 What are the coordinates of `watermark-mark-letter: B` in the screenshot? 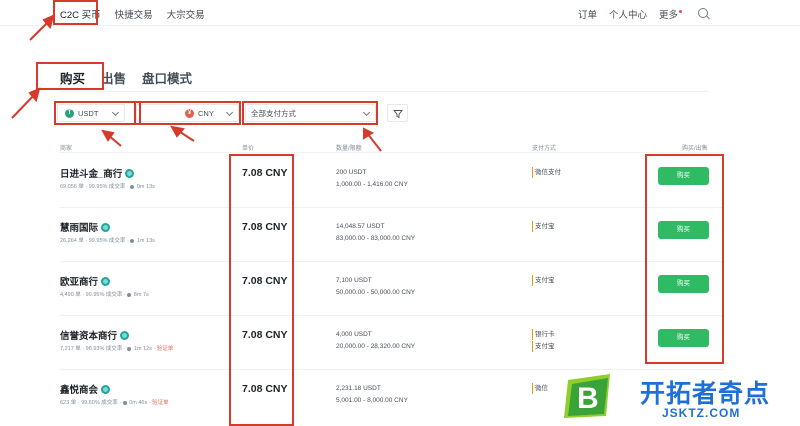 It's located at (588, 398).